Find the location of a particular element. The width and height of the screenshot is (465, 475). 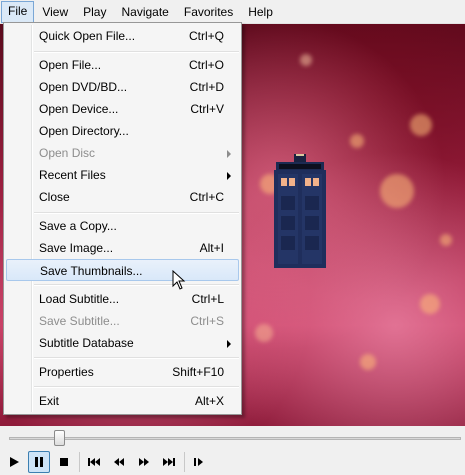

menu-item-shortcut: Ctrl+O is located at coordinates (206, 65).